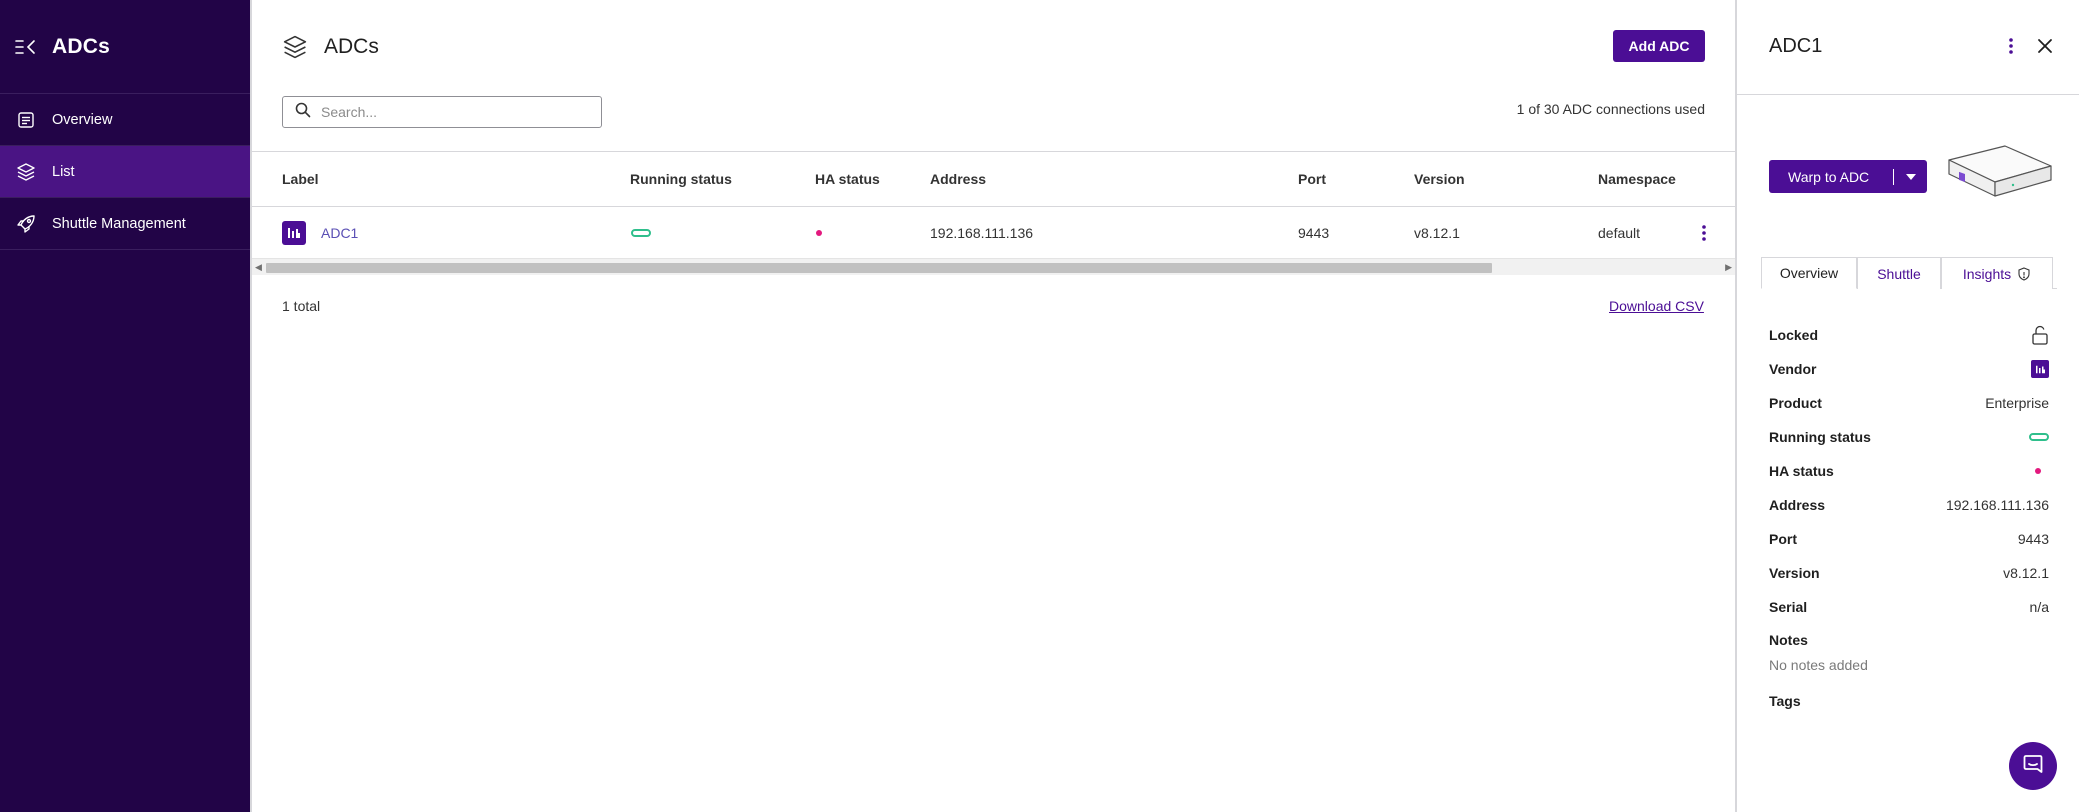 This screenshot has height=812, width=2079. I want to click on panel-menu-icon, so click(2011, 46).